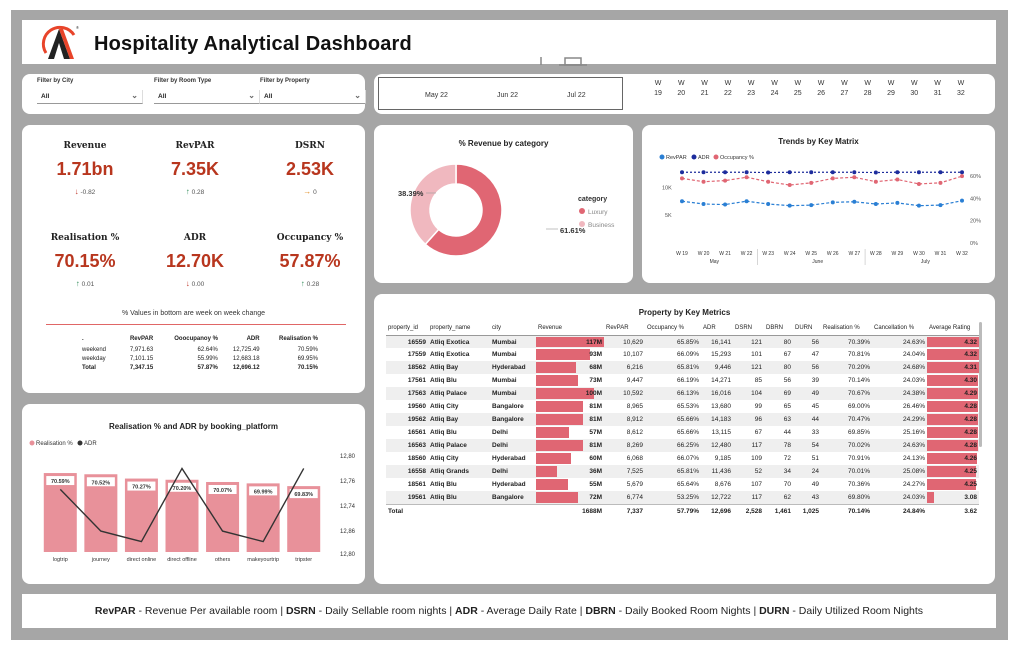 The width and height of the screenshot is (1017, 650). Describe the element at coordinates (313, 97) in the screenshot. I see `filter-property-dropdown: All ⌄` at that location.